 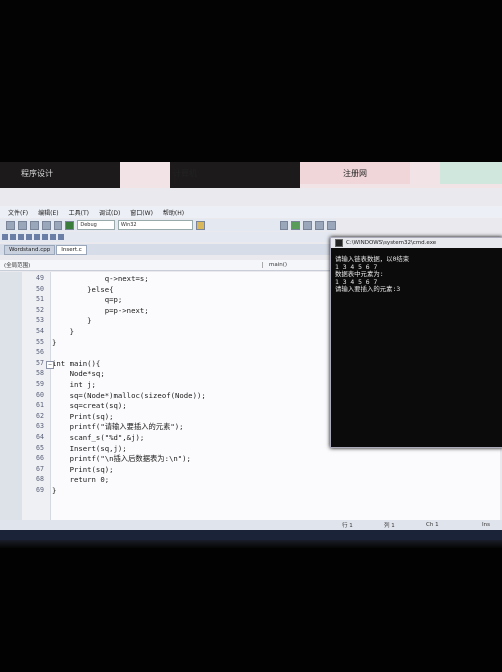 I want to click on code-line: q->next=s;, so click(x=100, y=278).